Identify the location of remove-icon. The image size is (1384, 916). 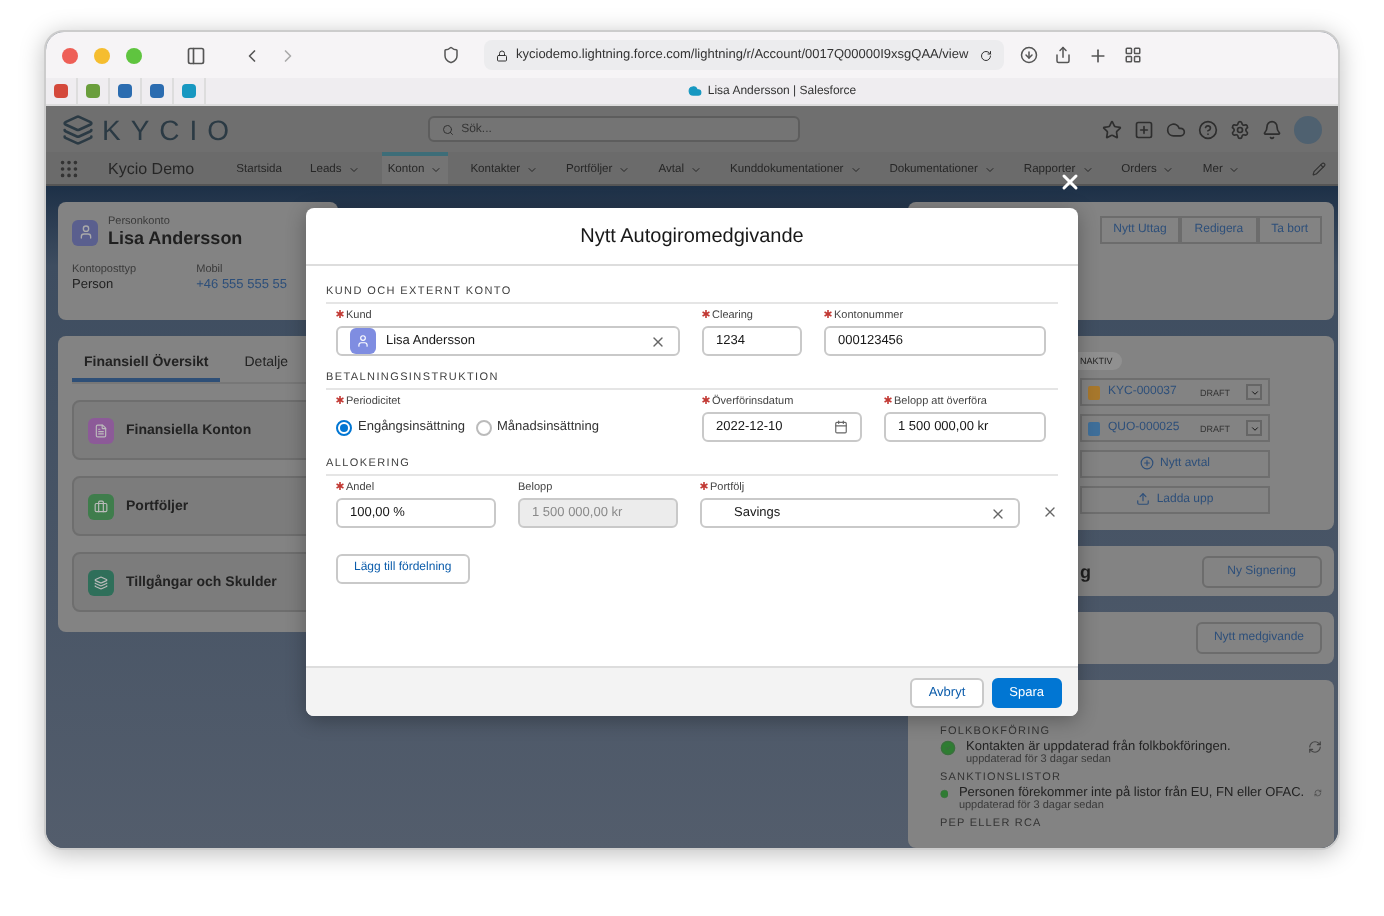
(1050, 512).